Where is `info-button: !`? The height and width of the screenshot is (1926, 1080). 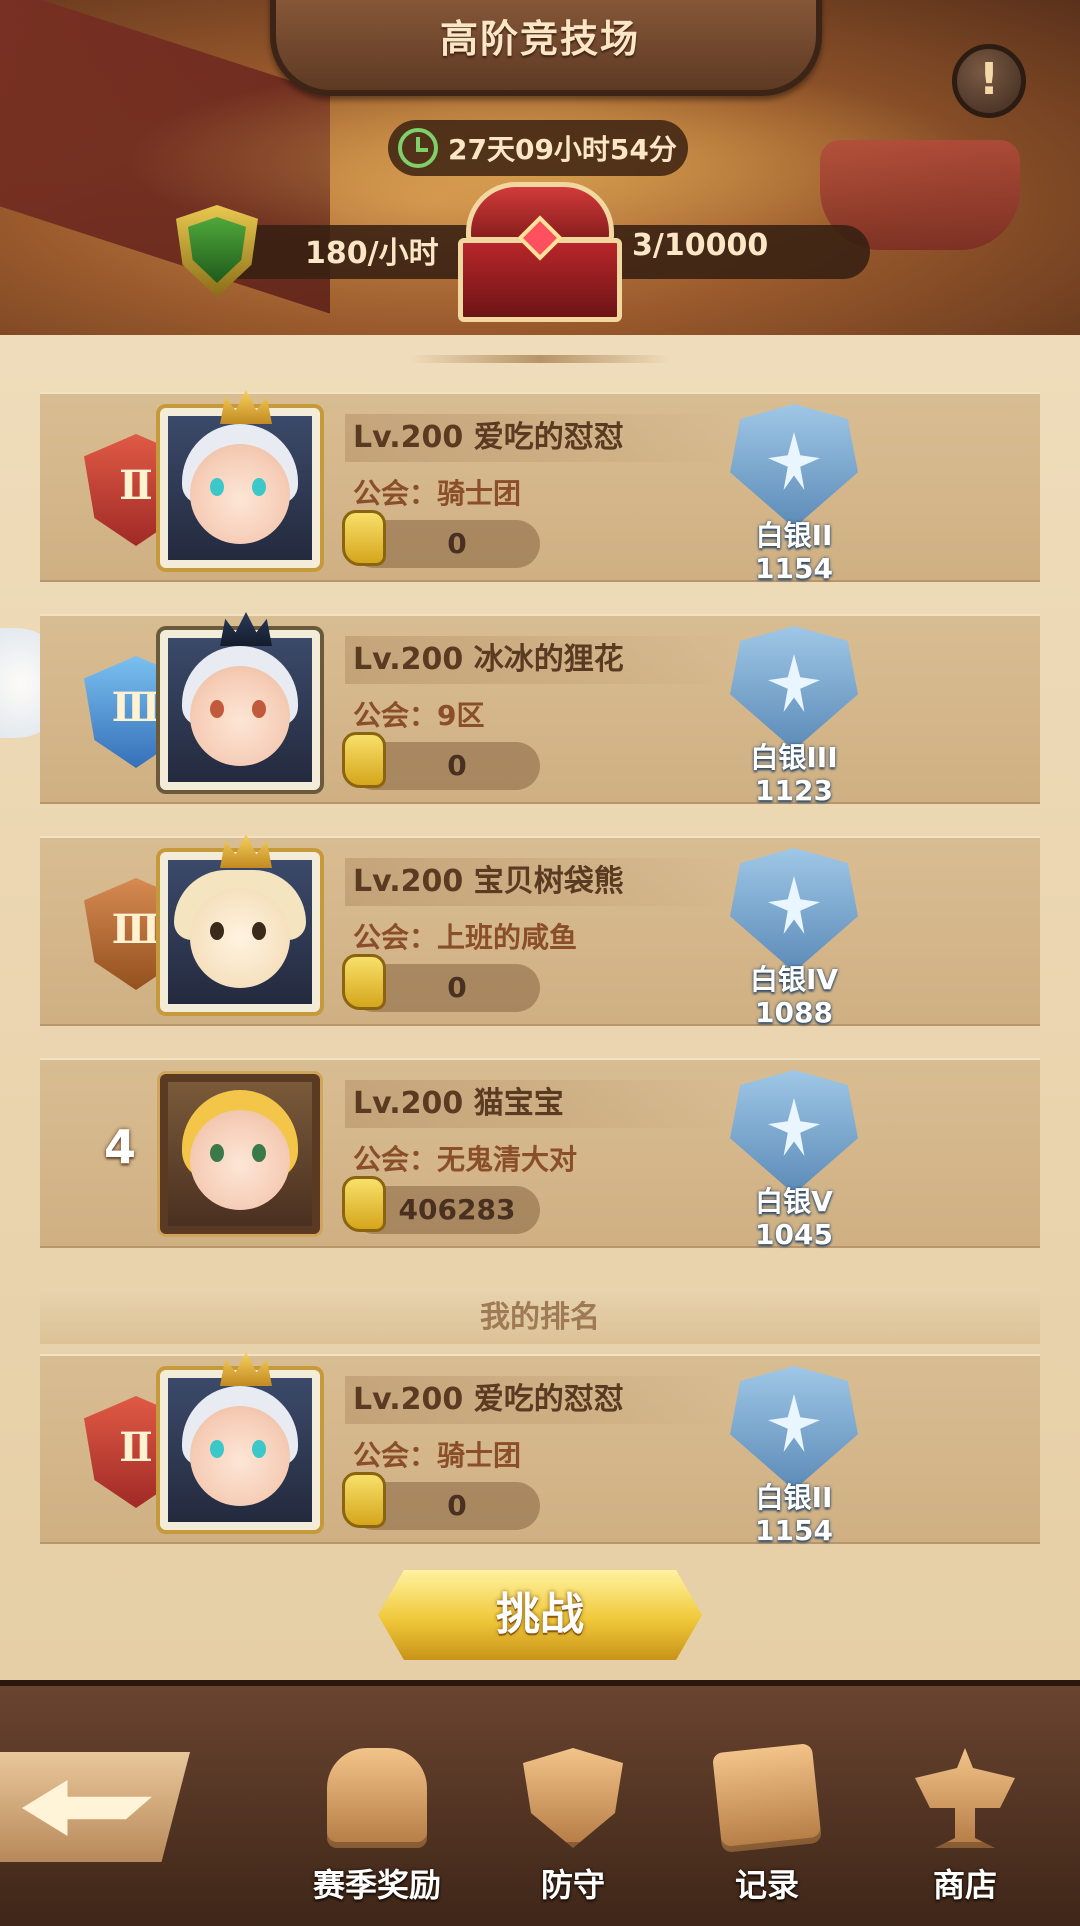
info-button: ! is located at coordinates (989, 81).